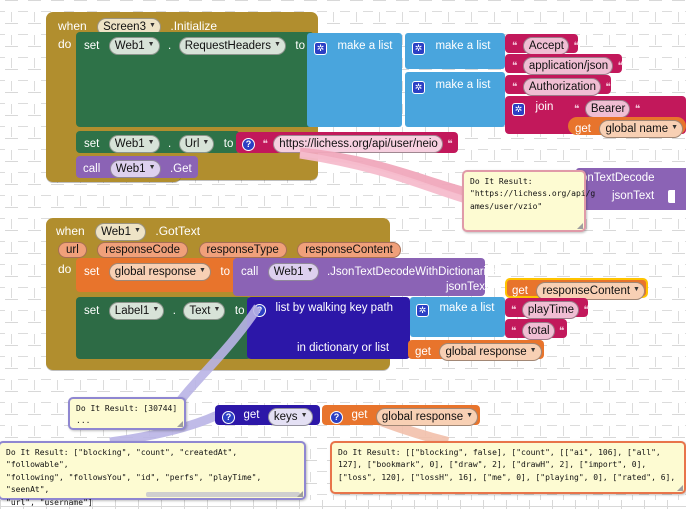 This screenshot has height=509, width=686. What do you see at coordinates (501, 181) in the screenshot?
I see `do-it-result-url-title: Do It Result:` at bounding box center [501, 181].